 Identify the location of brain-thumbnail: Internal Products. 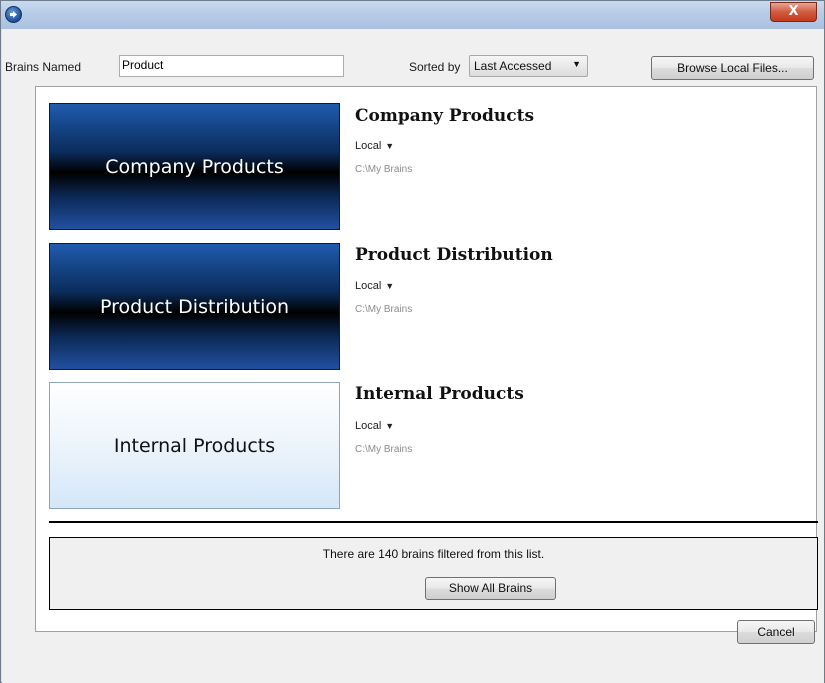
(194, 445).